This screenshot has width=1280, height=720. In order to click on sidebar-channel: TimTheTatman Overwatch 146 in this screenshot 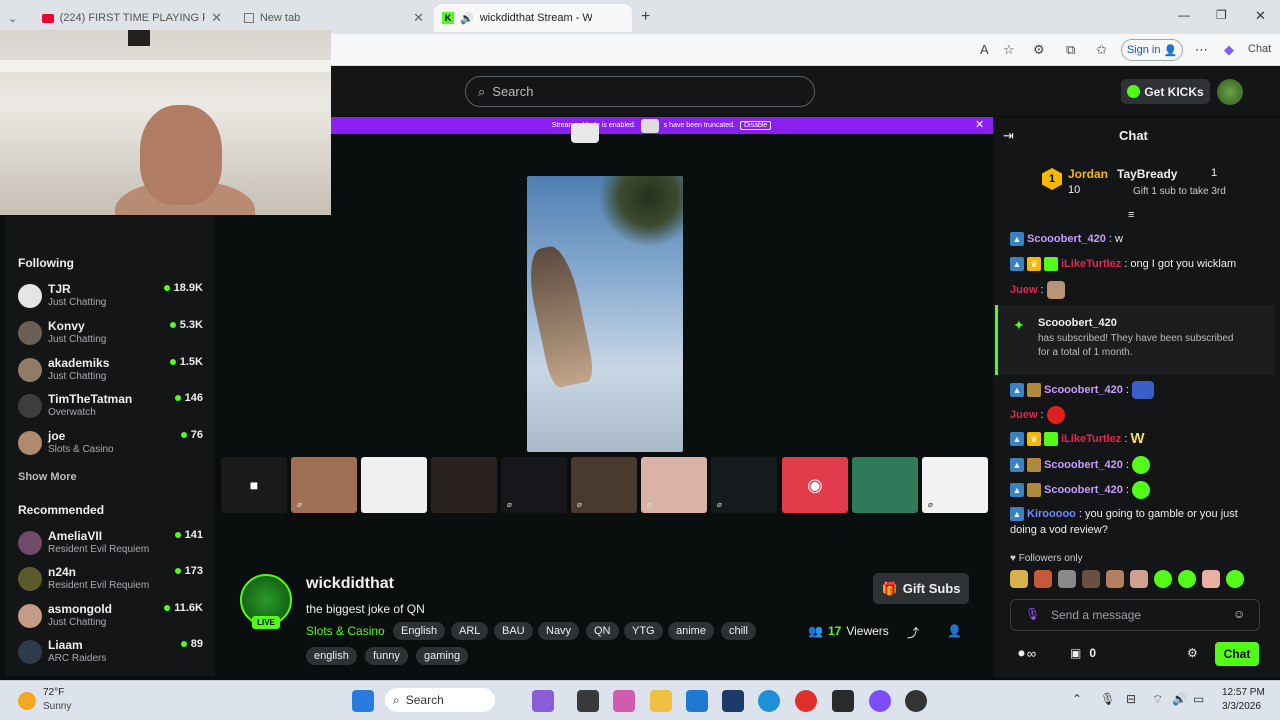, I will do `click(110, 406)`.